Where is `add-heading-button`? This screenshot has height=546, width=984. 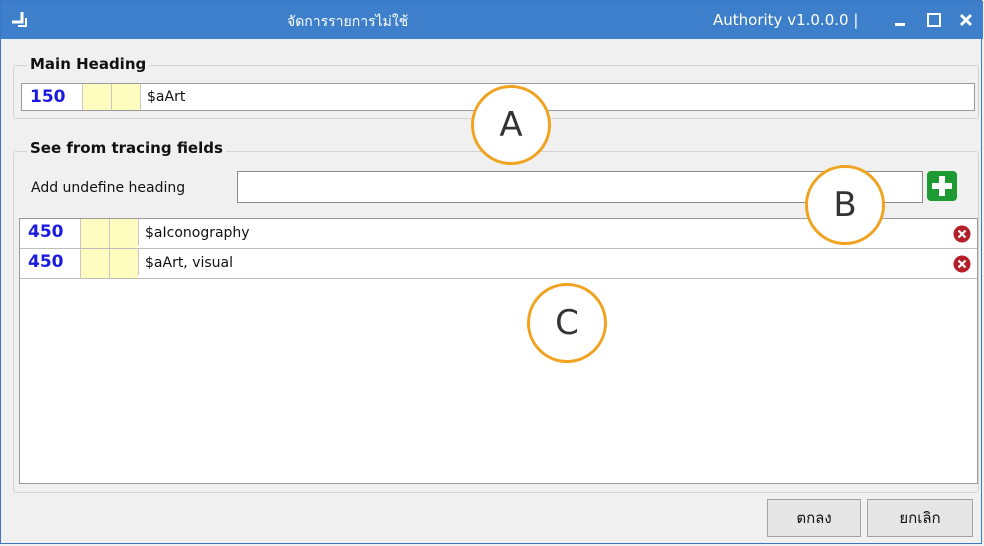 add-heading-button is located at coordinates (942, 186).